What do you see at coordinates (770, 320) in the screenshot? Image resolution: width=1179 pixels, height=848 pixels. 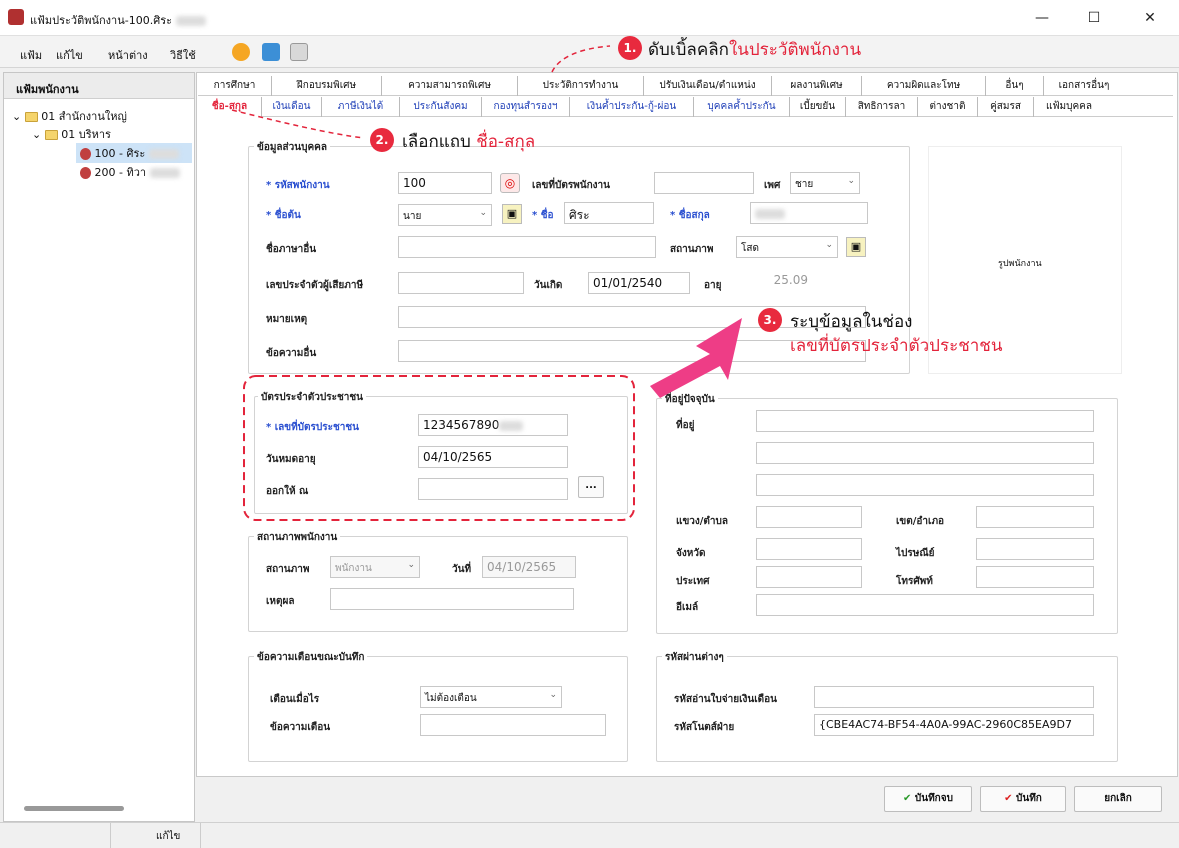 I see `annotation-badge-3: 3.` at bounding box center [770, 320].